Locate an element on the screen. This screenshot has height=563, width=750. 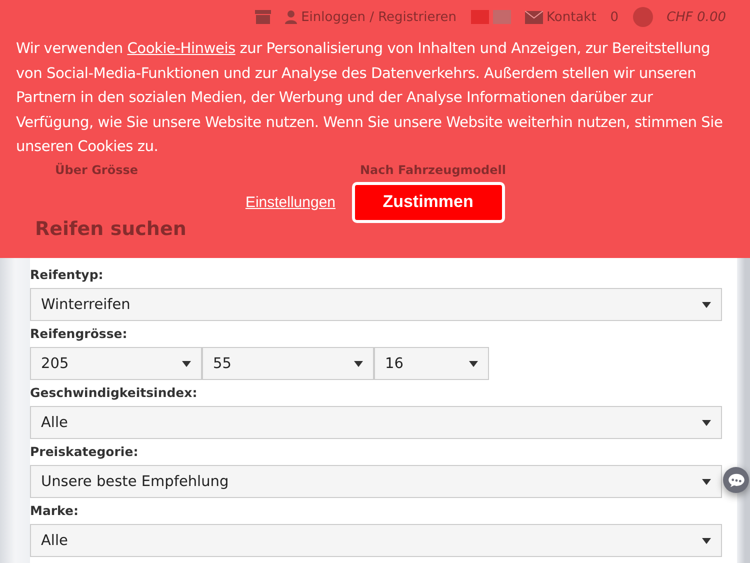
dropdown-select: 205 is located at coordinates (116, 363).